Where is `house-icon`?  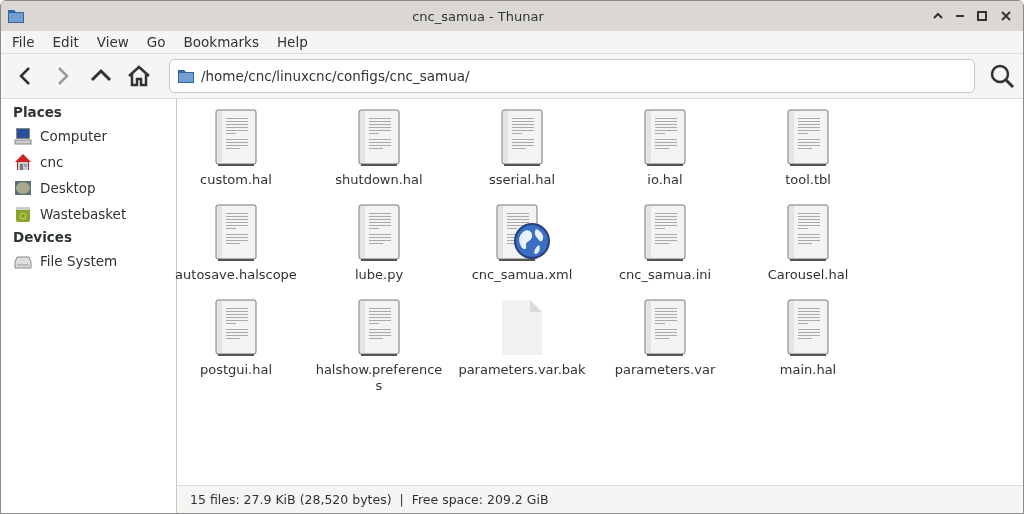 house-icon is located at coordinates (23, 162).